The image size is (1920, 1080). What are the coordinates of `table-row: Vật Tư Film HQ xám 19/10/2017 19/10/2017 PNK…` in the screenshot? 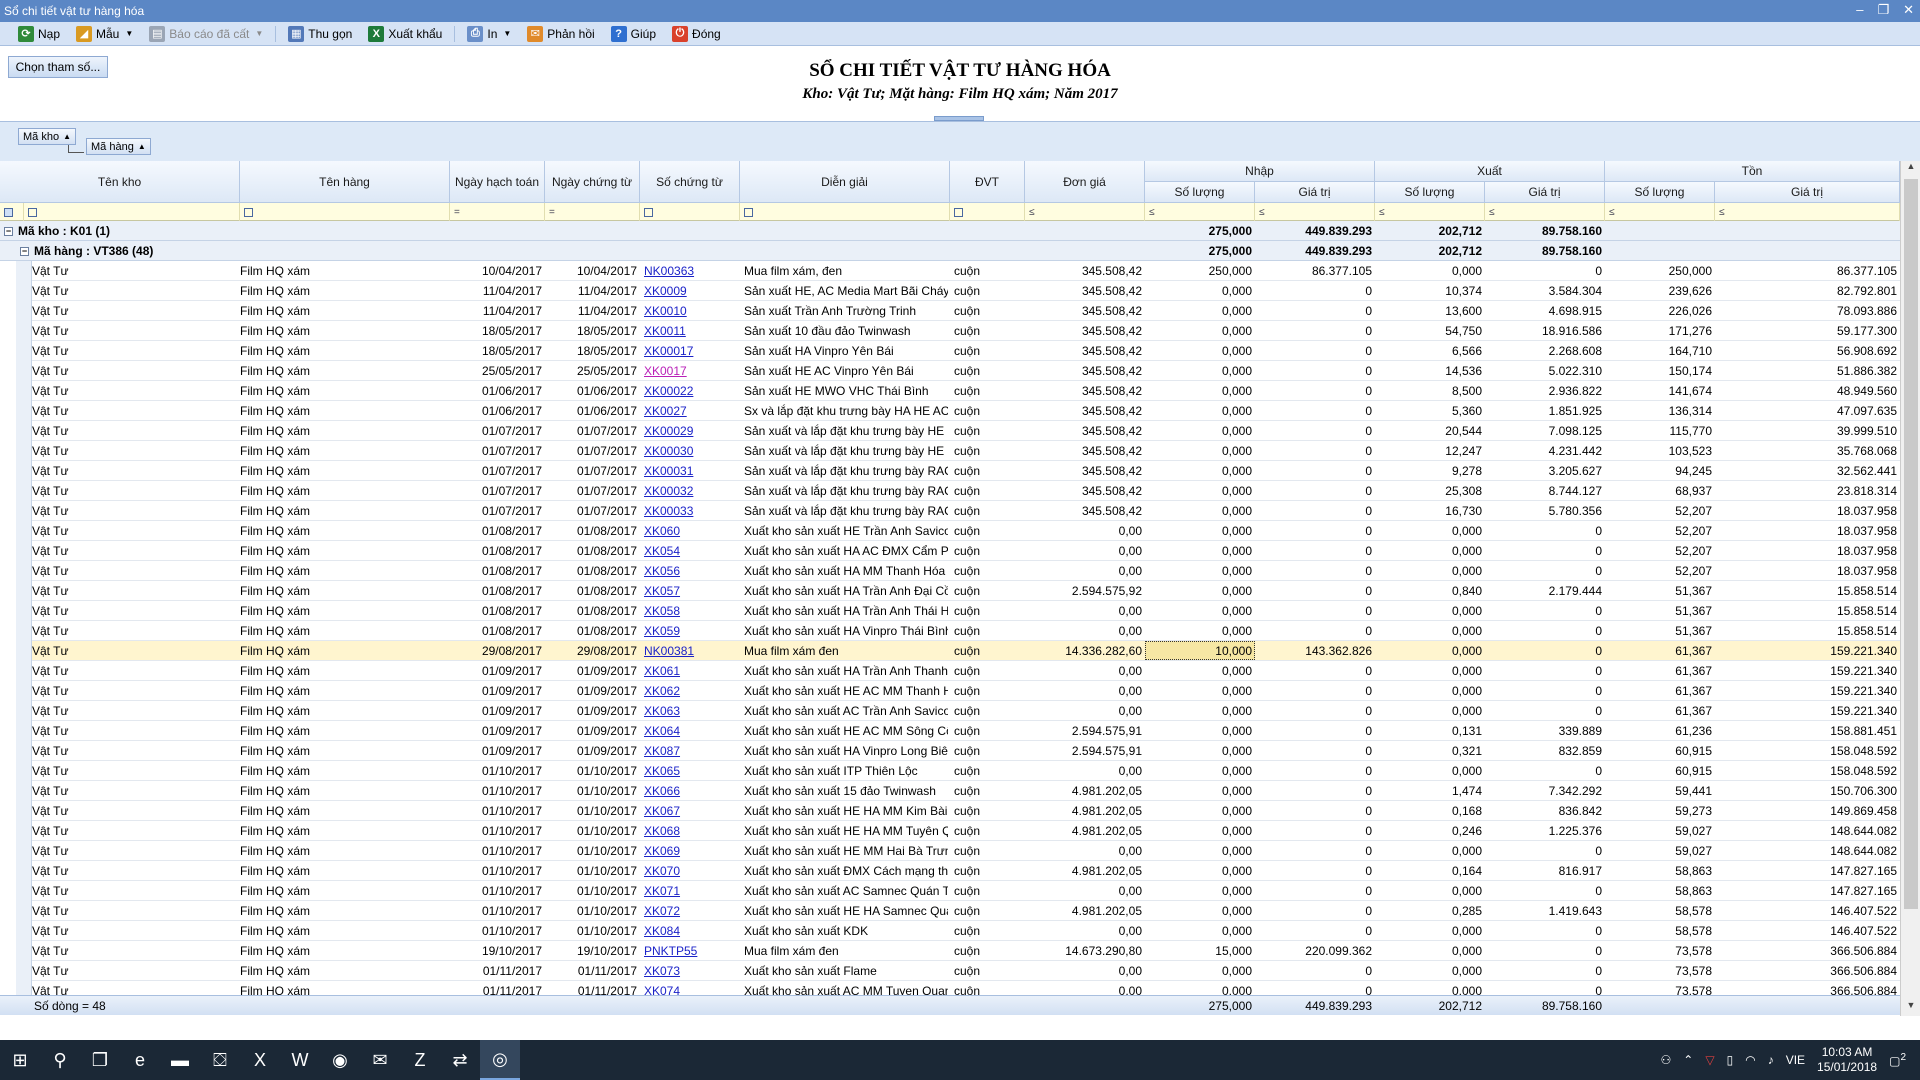 It's located at (966, 951).